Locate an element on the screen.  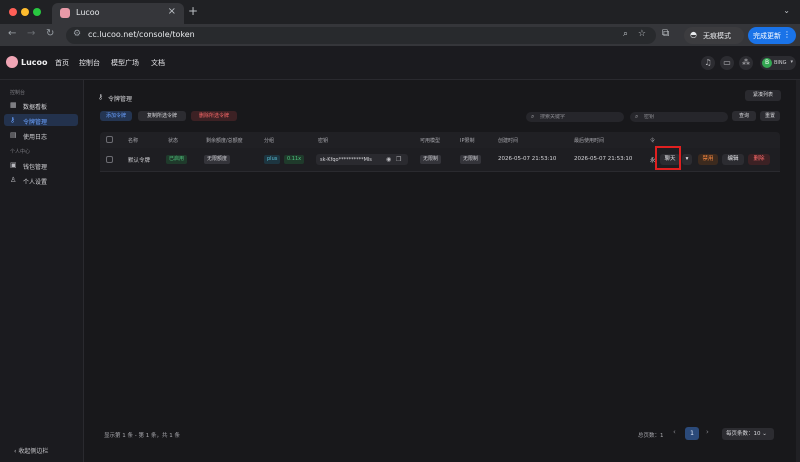
update-button: 完成更新 ⋮ is located at coordinates (772, 35).